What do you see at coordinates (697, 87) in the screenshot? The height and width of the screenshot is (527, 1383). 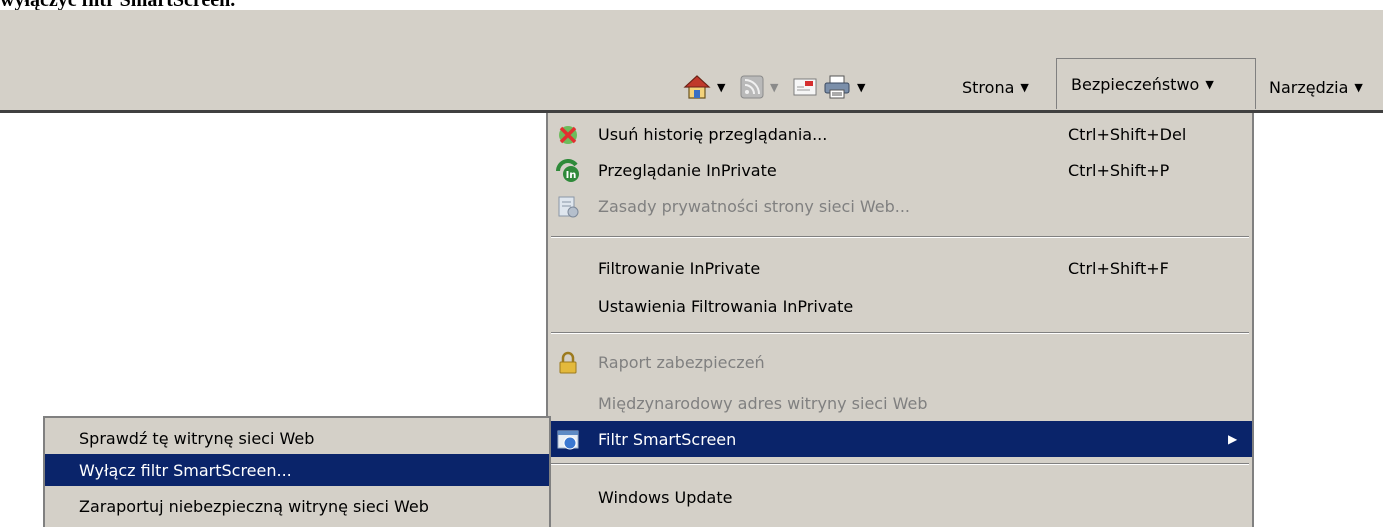 I see `home-icon` at bounding box center [697, 87].